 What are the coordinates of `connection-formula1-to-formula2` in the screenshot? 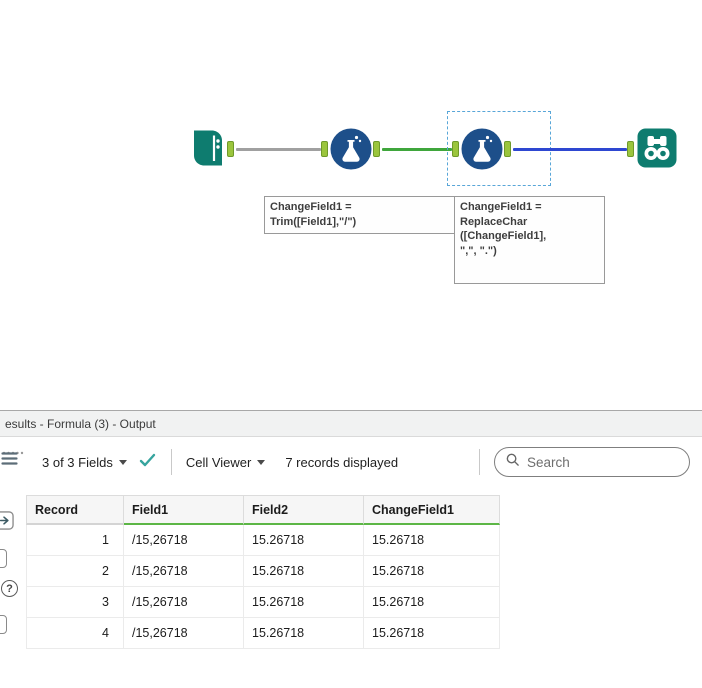 It's located at (417, 149).